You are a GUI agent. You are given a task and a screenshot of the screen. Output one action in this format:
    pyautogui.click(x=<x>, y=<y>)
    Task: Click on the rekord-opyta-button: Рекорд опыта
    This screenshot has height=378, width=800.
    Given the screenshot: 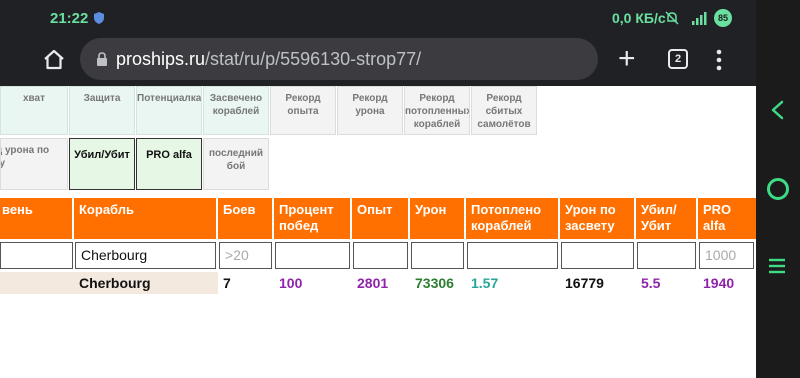 What is the action you would take?
    pyautogui.click(x=303, y=110)
    